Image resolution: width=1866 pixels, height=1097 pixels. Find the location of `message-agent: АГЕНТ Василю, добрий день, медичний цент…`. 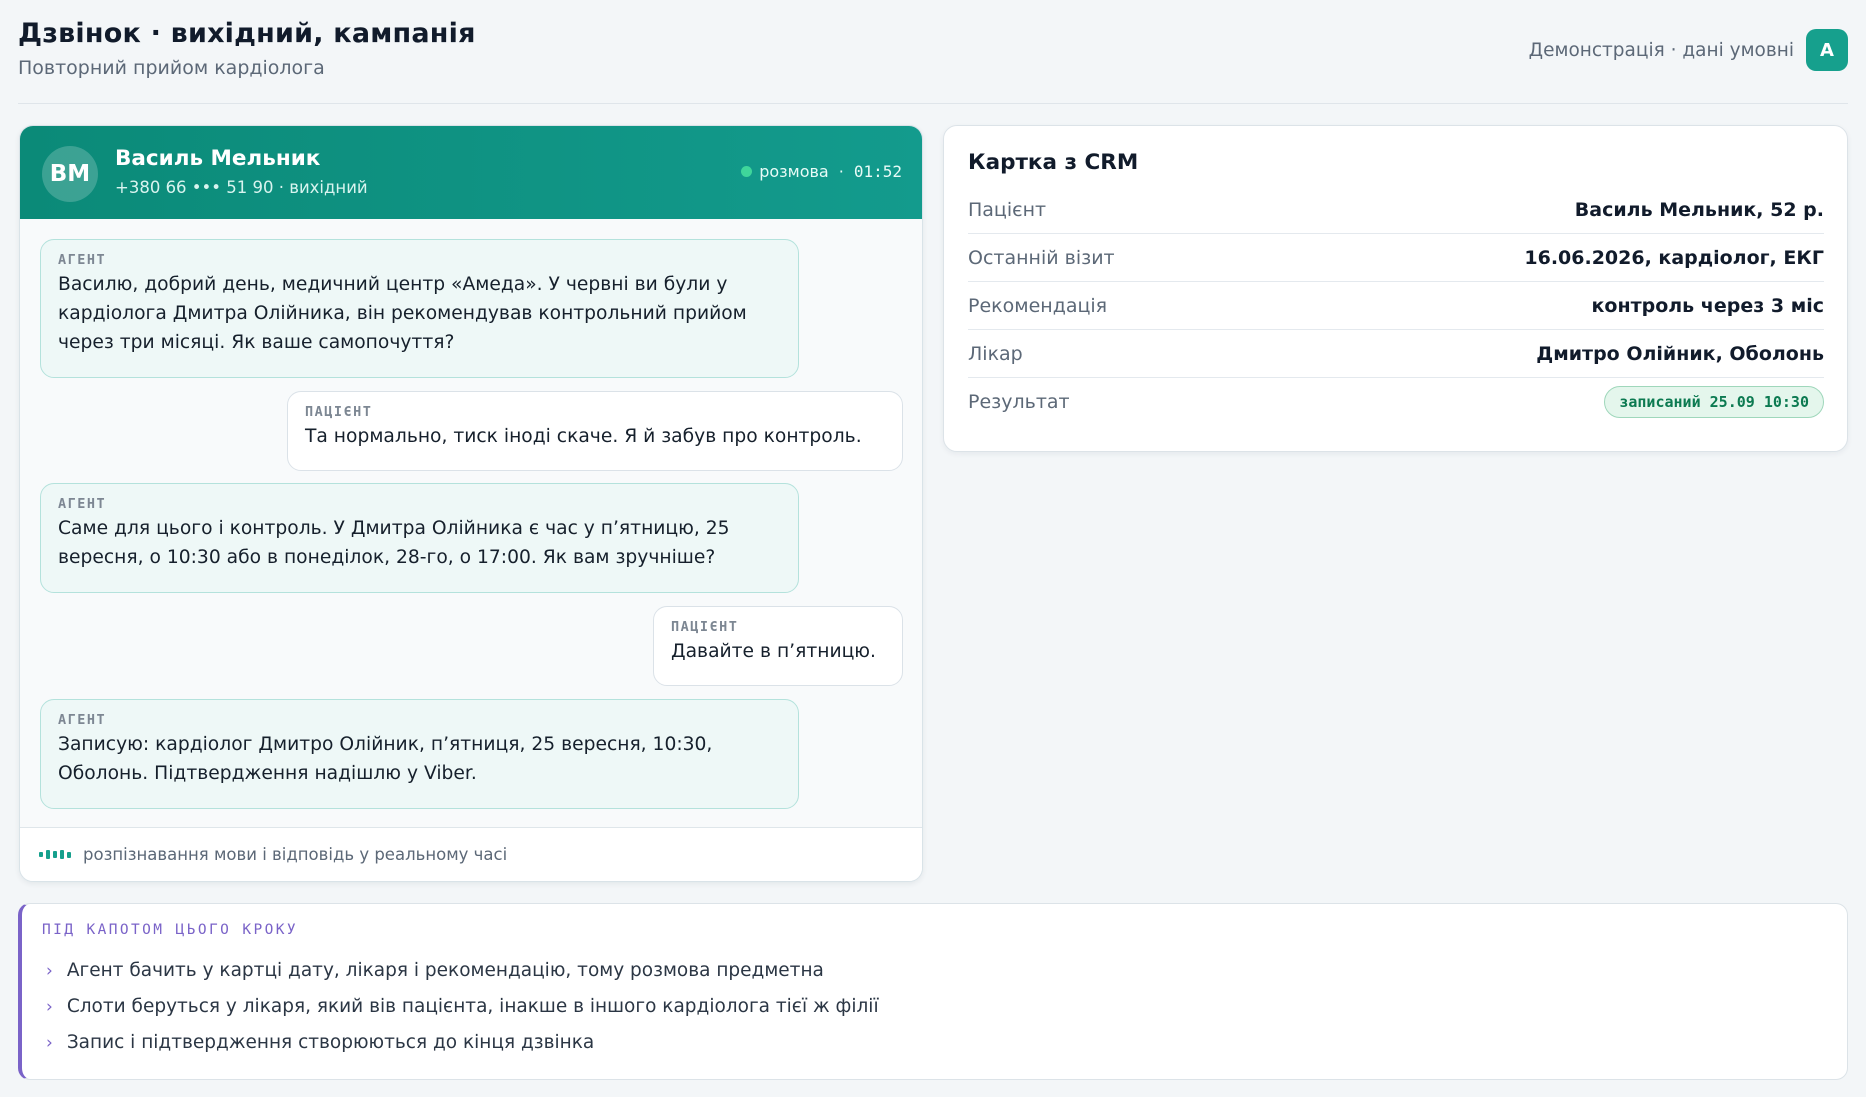

message-agent: АГЕНТ Василю, добрий день, медичний цент… is located at coordinates (419, 308).